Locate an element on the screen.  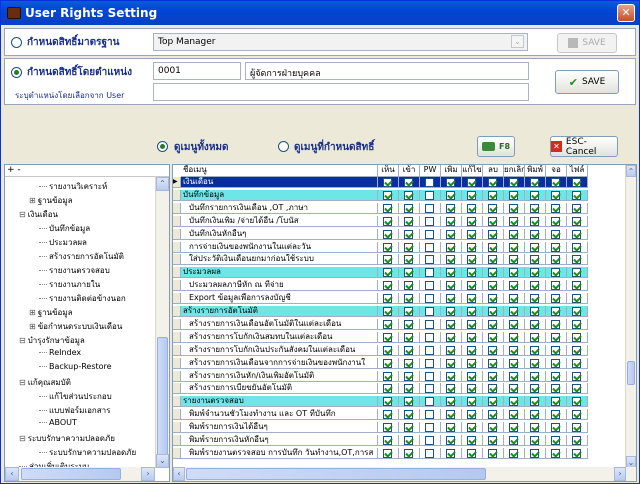
tree-node: ระบบรักษาความปลอดภัย is located at coordinates (87, 452).